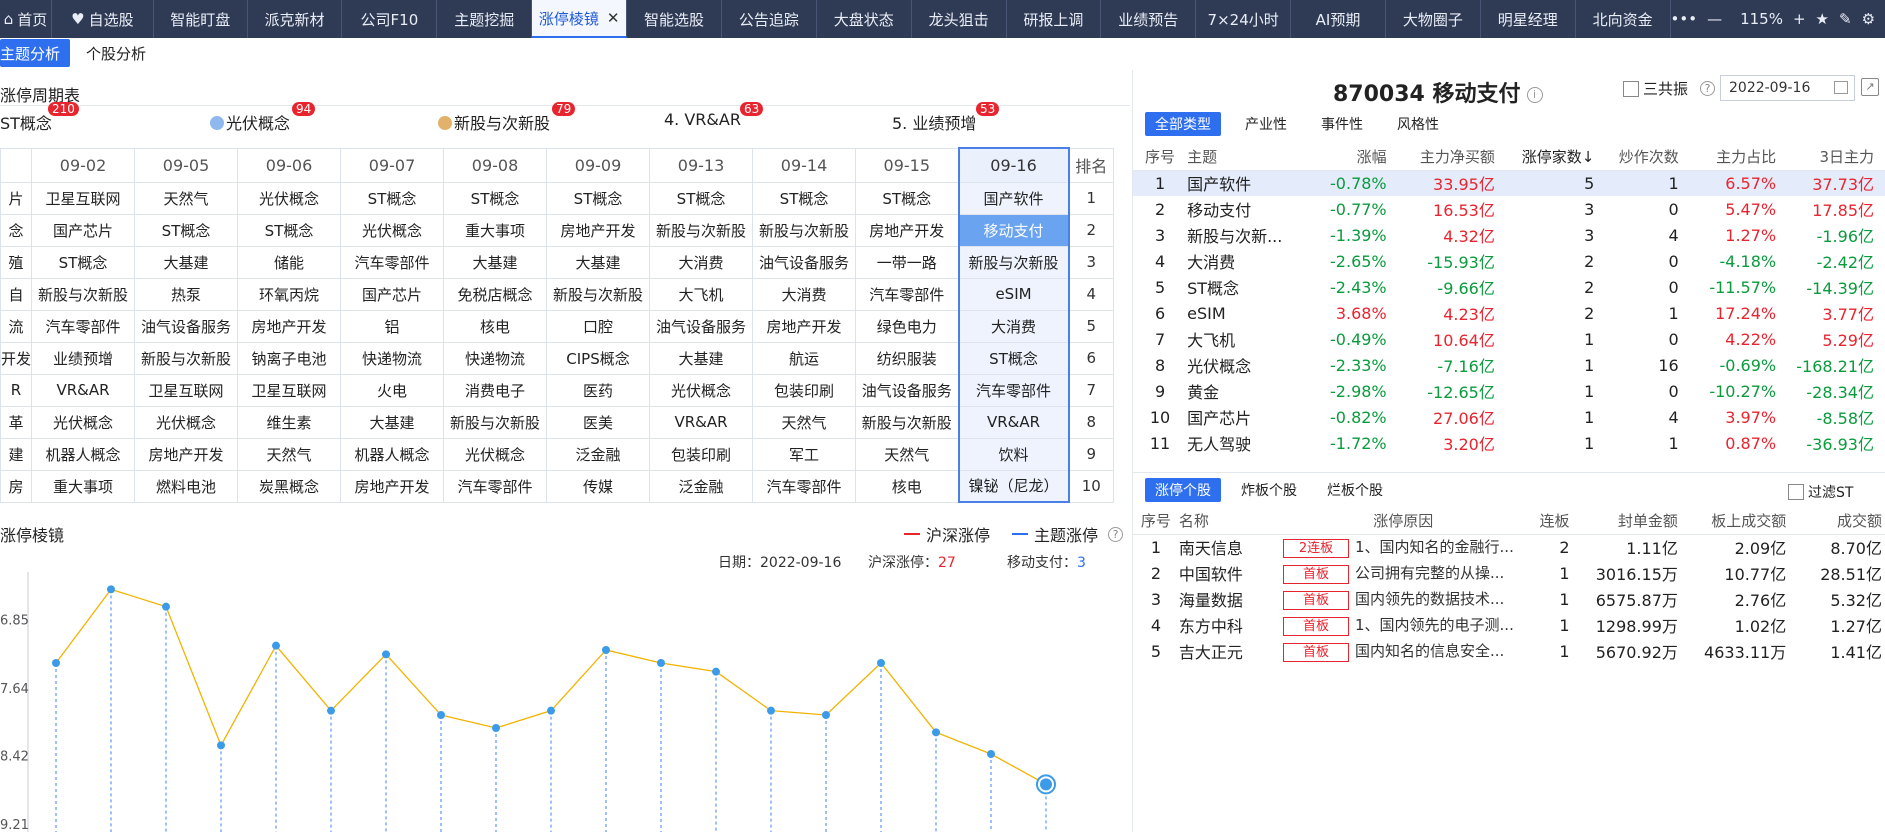 The height and width of the screenshot is (832, 1885). What do you see at coordinates (864, 19) in the screenshot?
I see `tab-market-state: 大盘状态` at bounding box center [864, 19].